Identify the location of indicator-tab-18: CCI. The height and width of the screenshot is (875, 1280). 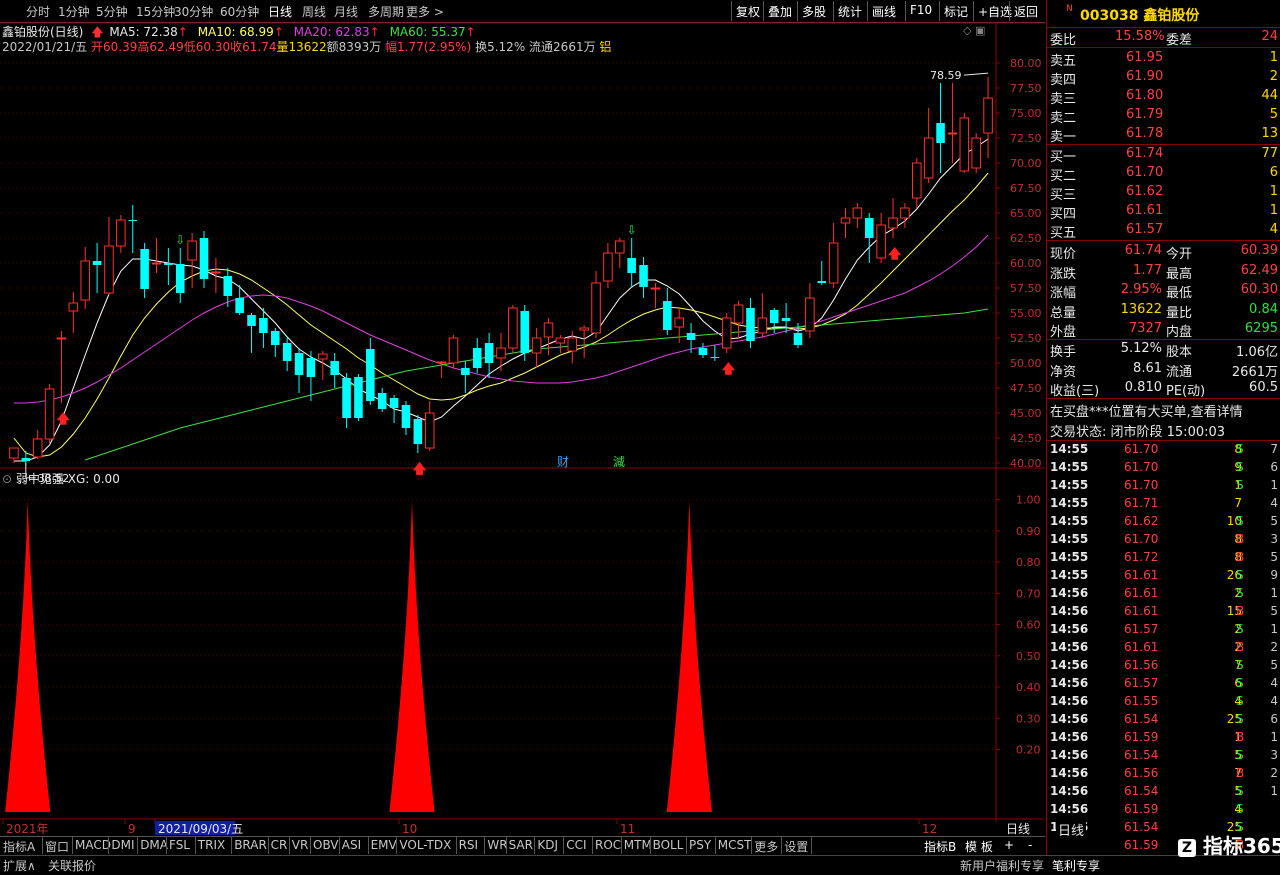
(576, 845).